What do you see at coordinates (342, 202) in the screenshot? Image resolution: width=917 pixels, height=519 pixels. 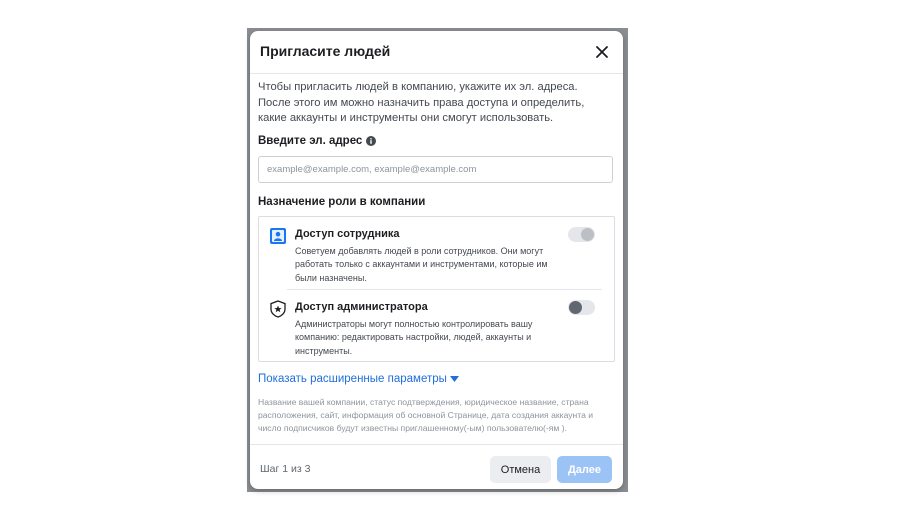 I see `roles-section-label: Назначение роли в компании` at bounding box center [342, 202].